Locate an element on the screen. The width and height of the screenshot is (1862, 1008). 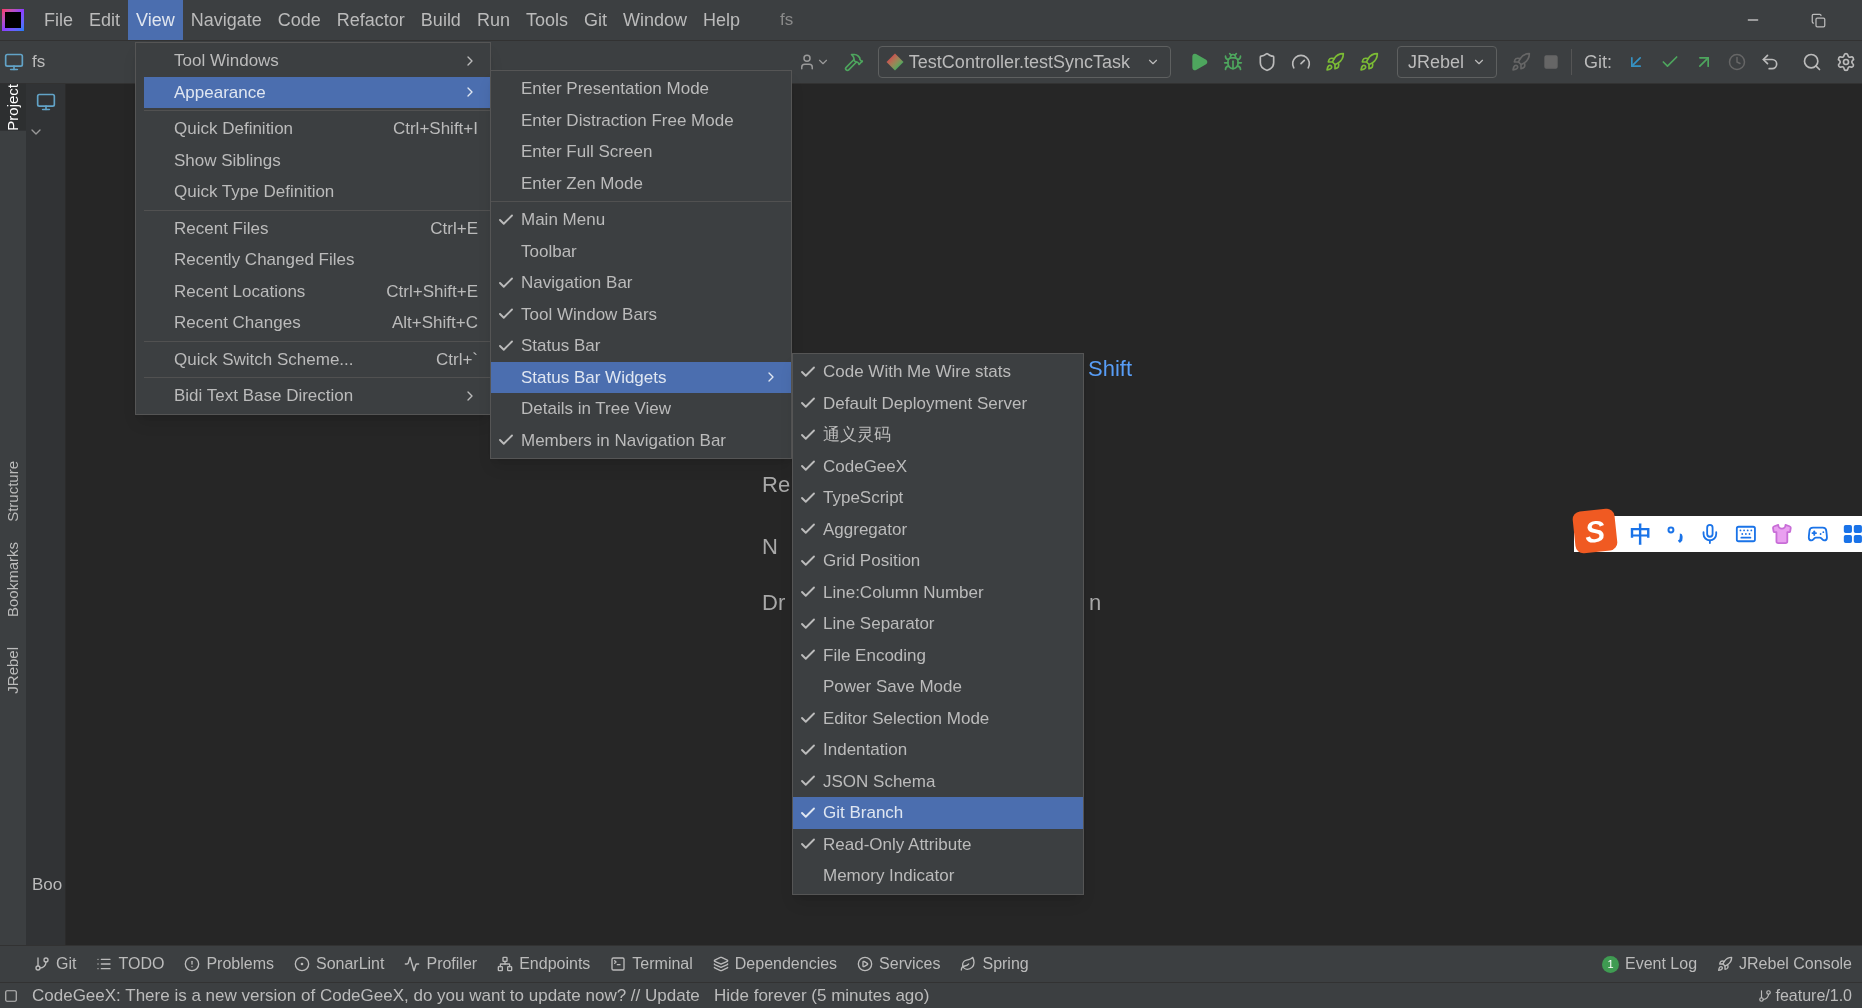
panel-icon is located at coordinates (45, 102).